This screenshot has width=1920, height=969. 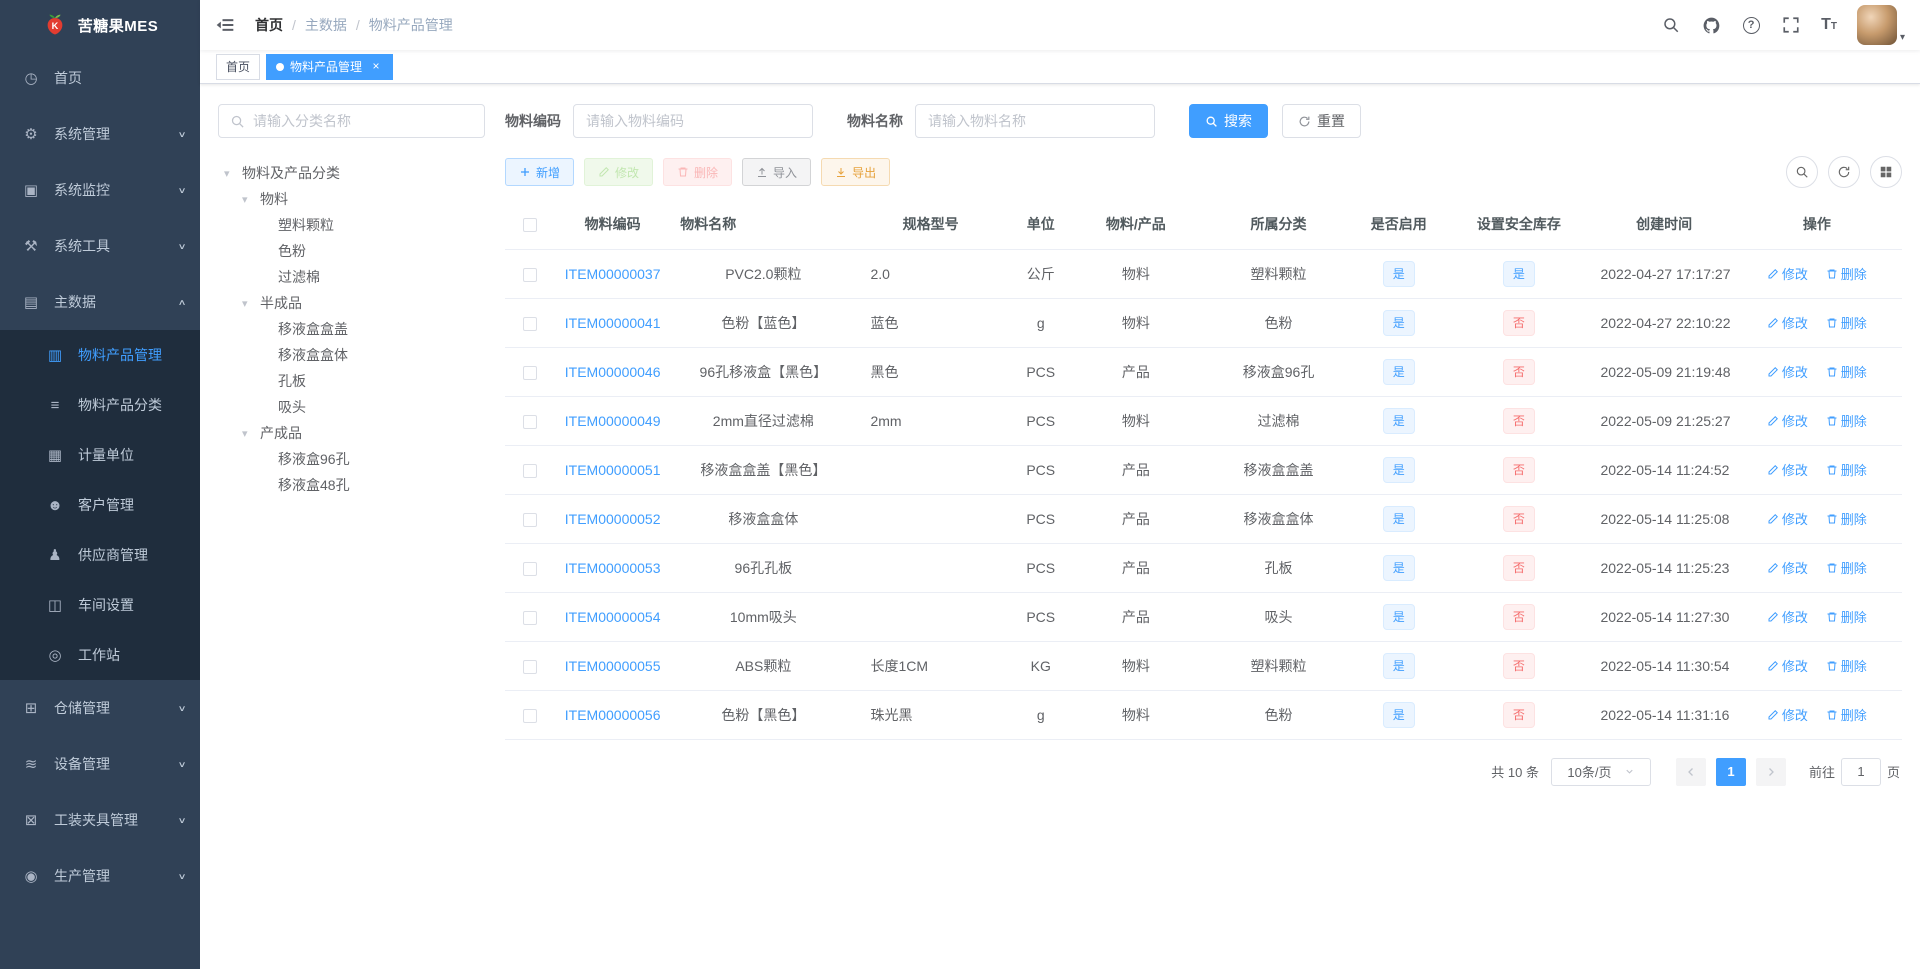 I want to click on next-page-button, so click(x=1770, y=771).